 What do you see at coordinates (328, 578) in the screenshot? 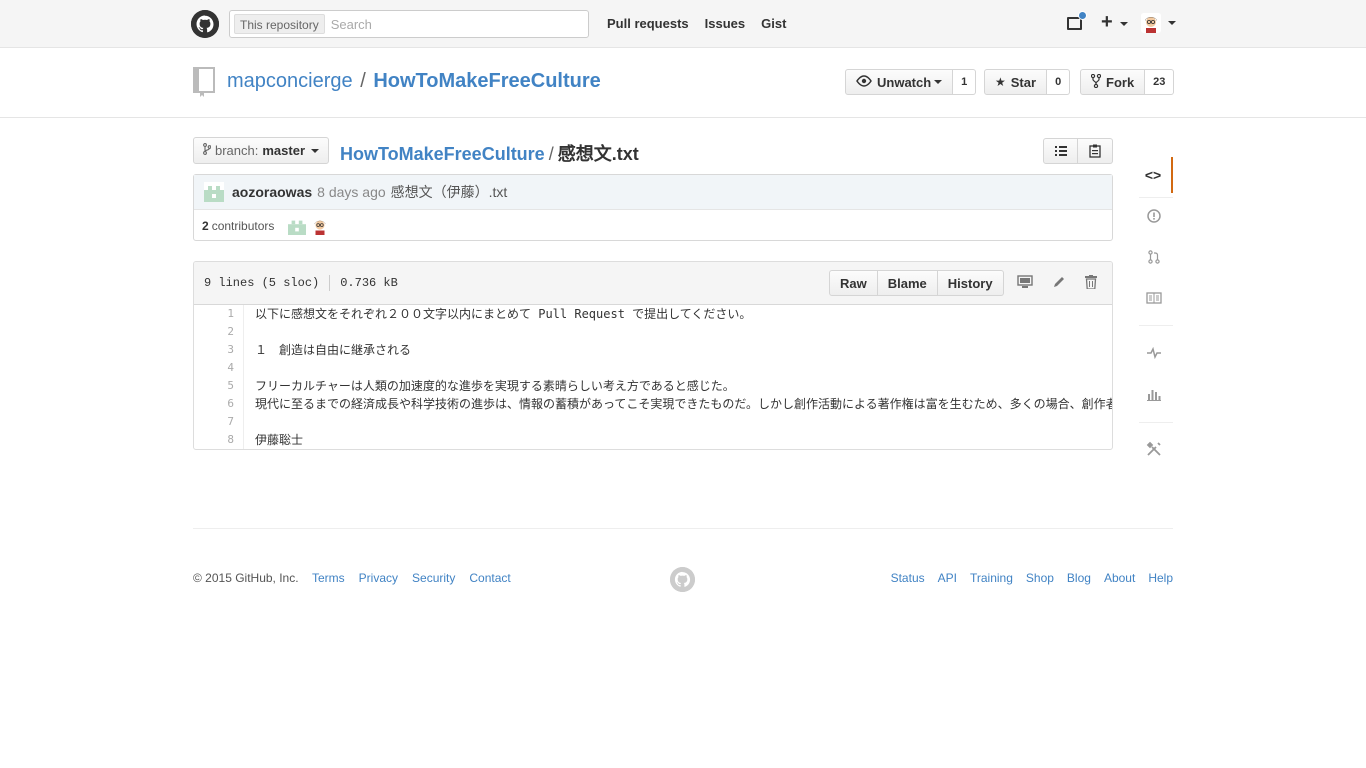
I see `footer-link-terms: Terms` at bounding box center [328, 578].